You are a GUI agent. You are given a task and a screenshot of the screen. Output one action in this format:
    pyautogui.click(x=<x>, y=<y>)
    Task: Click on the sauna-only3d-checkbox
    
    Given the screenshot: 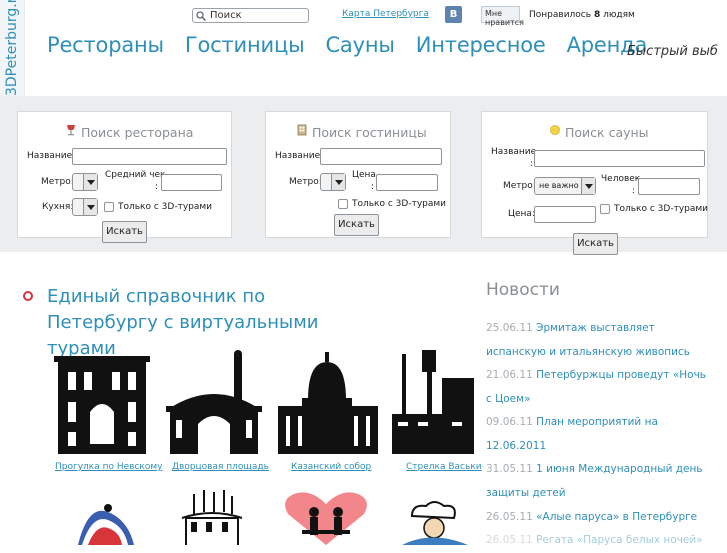 What is the action you would take?
    pyautogui.click(x=605, y=209)
    